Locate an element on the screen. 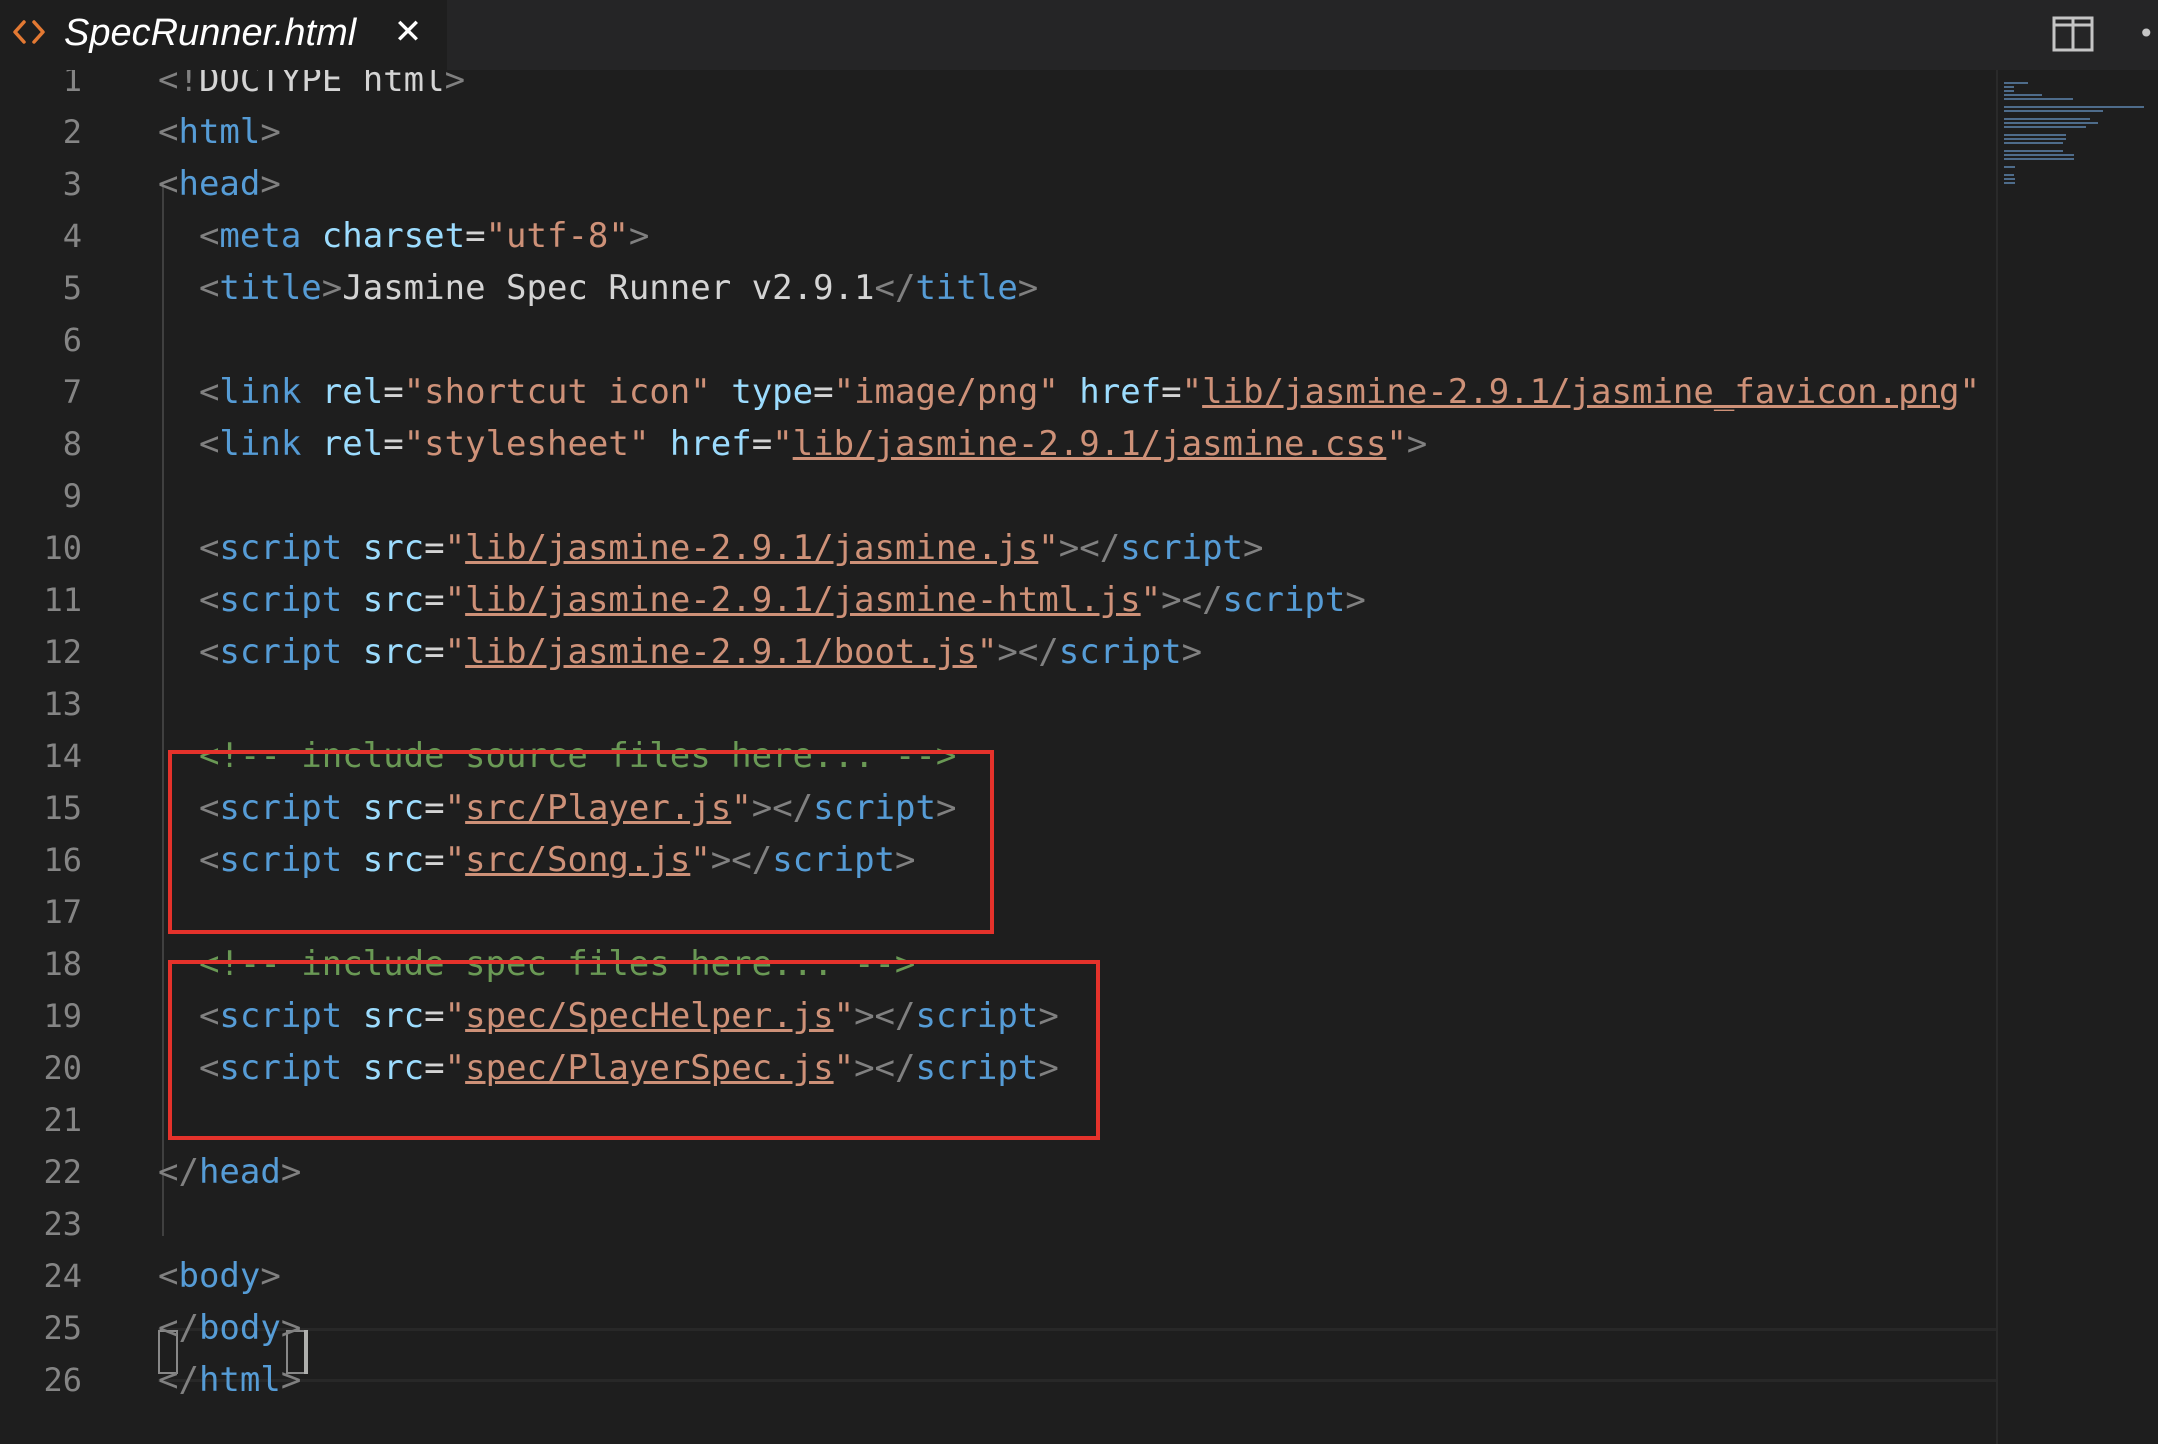 This screenshot has width=2158, height=1444. tab-specrunner: SpecRunner.html ✕ is located at coordinates (223, 35).